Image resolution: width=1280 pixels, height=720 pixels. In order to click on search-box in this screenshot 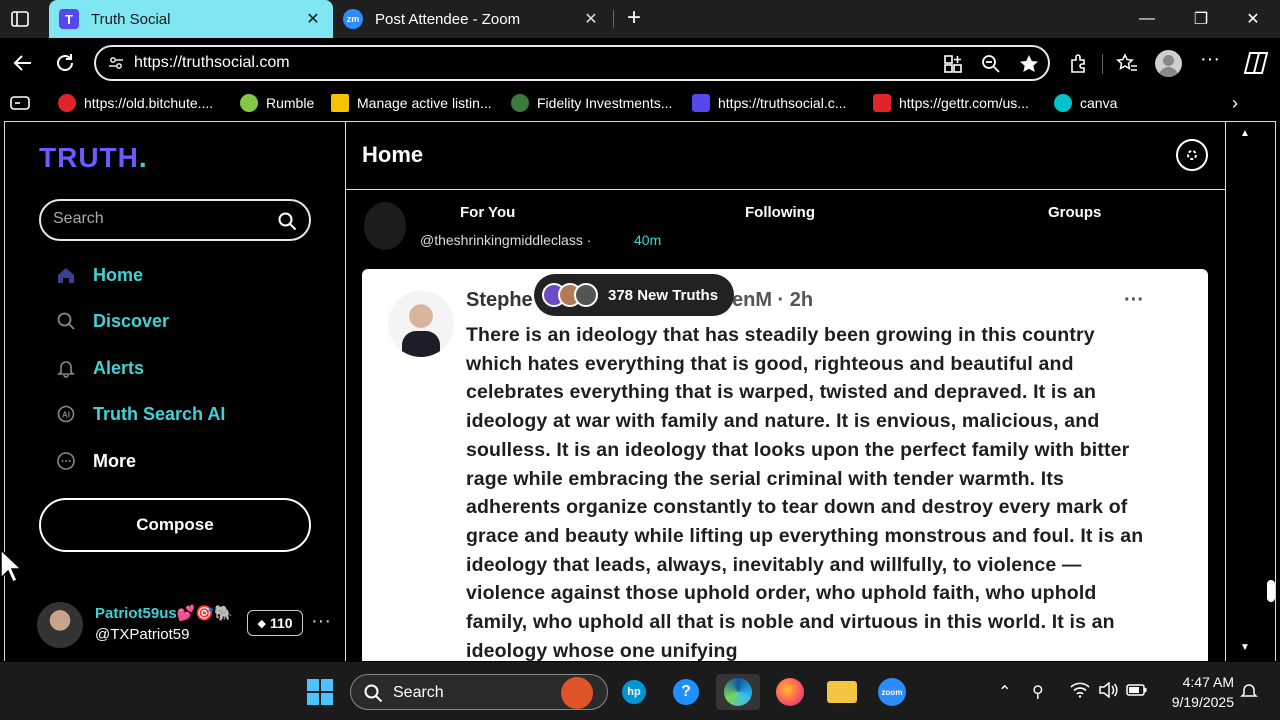, I will do `click(175, 220)`.